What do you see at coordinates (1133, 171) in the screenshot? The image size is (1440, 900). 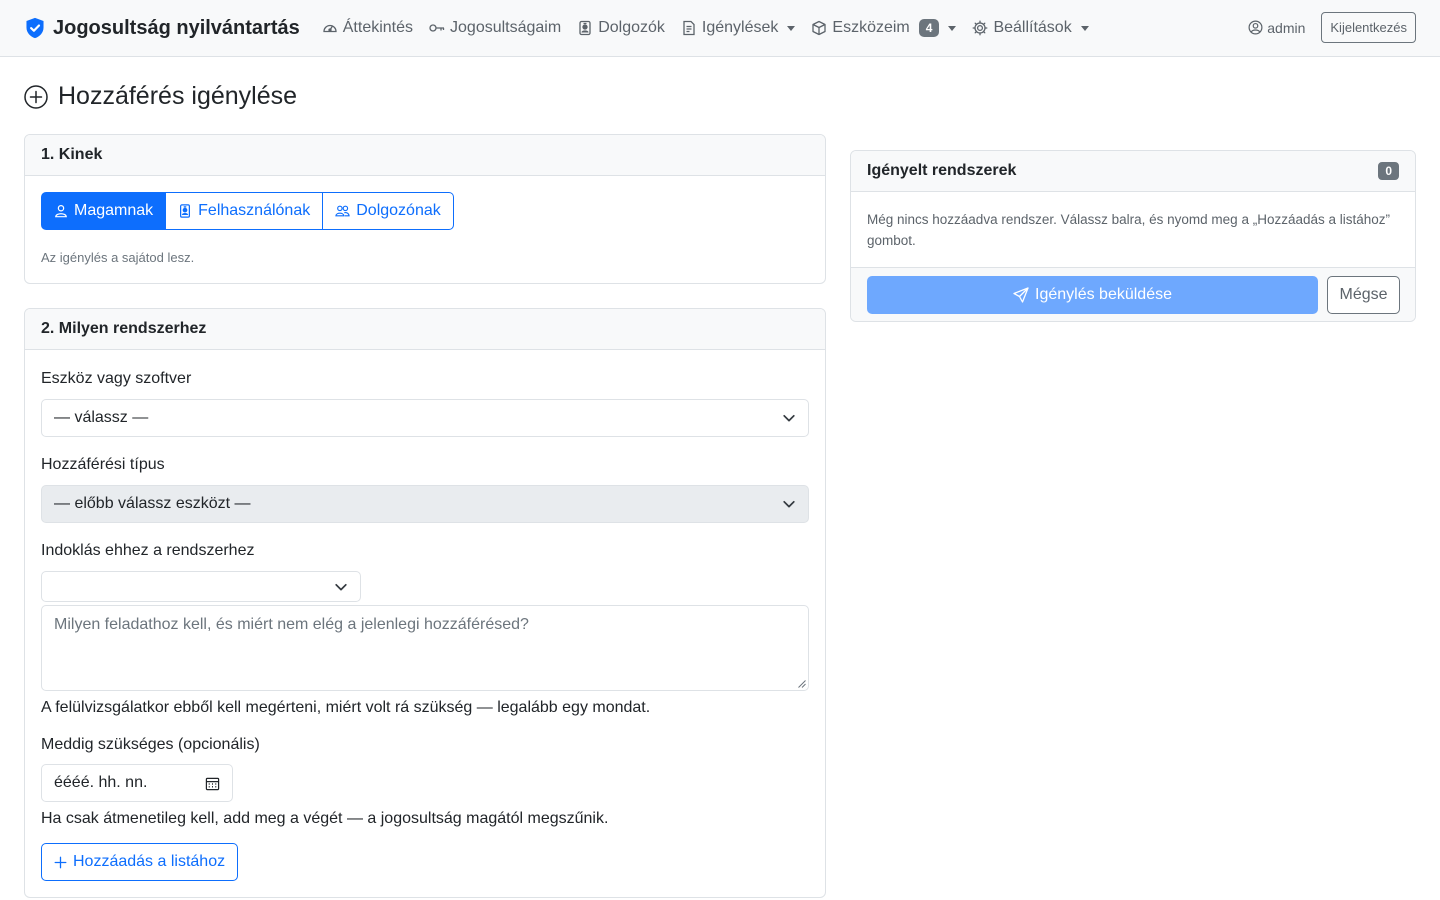 I see `card-header: Igényelt rendszerek 0` at bounding box center [1133, 171].